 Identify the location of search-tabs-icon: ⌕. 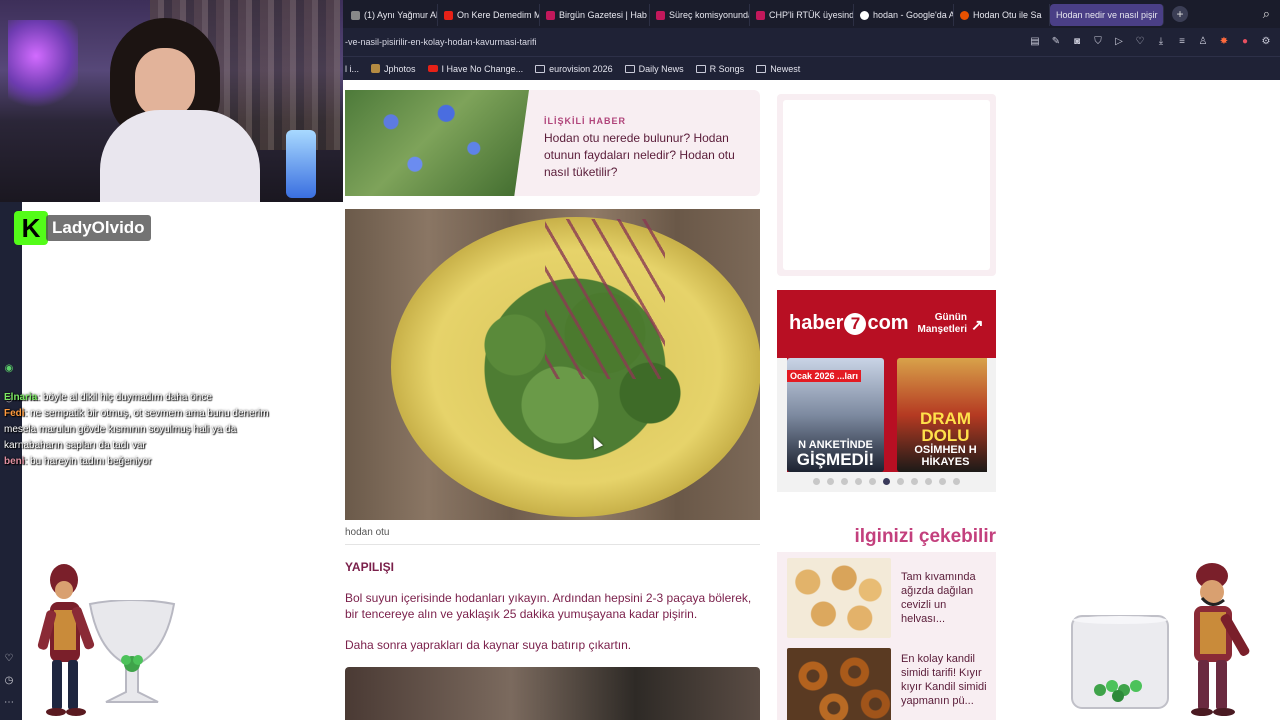
(1266, 14).